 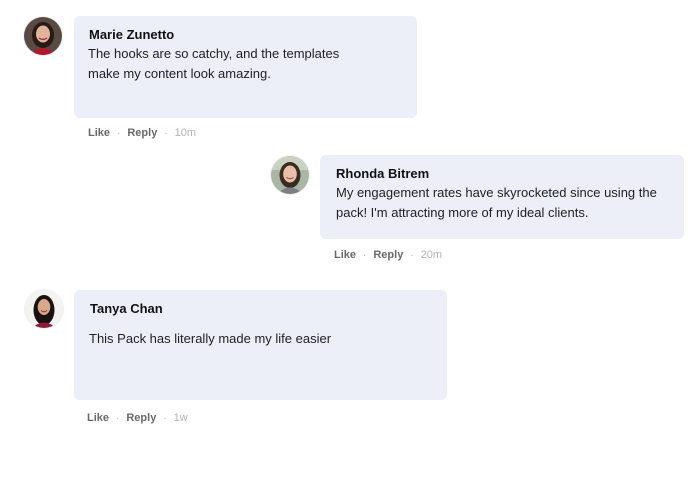 I want to click on comment-actions: Like · Reply · 20m, so click(x=388, y=255).